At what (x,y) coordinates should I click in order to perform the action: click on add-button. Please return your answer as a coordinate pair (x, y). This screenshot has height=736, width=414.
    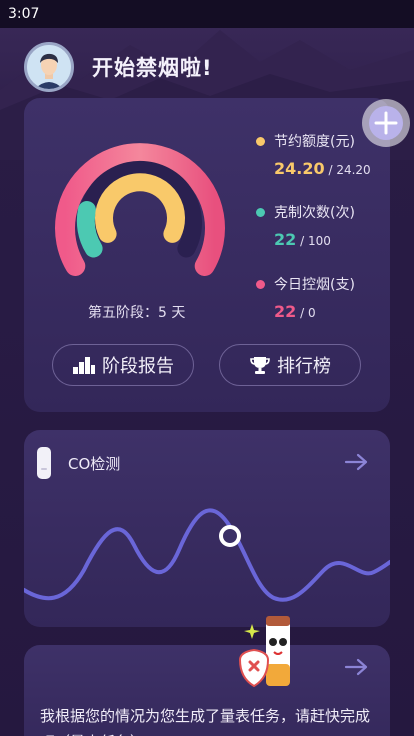
    Looking at the image, I should click on (386, 123).